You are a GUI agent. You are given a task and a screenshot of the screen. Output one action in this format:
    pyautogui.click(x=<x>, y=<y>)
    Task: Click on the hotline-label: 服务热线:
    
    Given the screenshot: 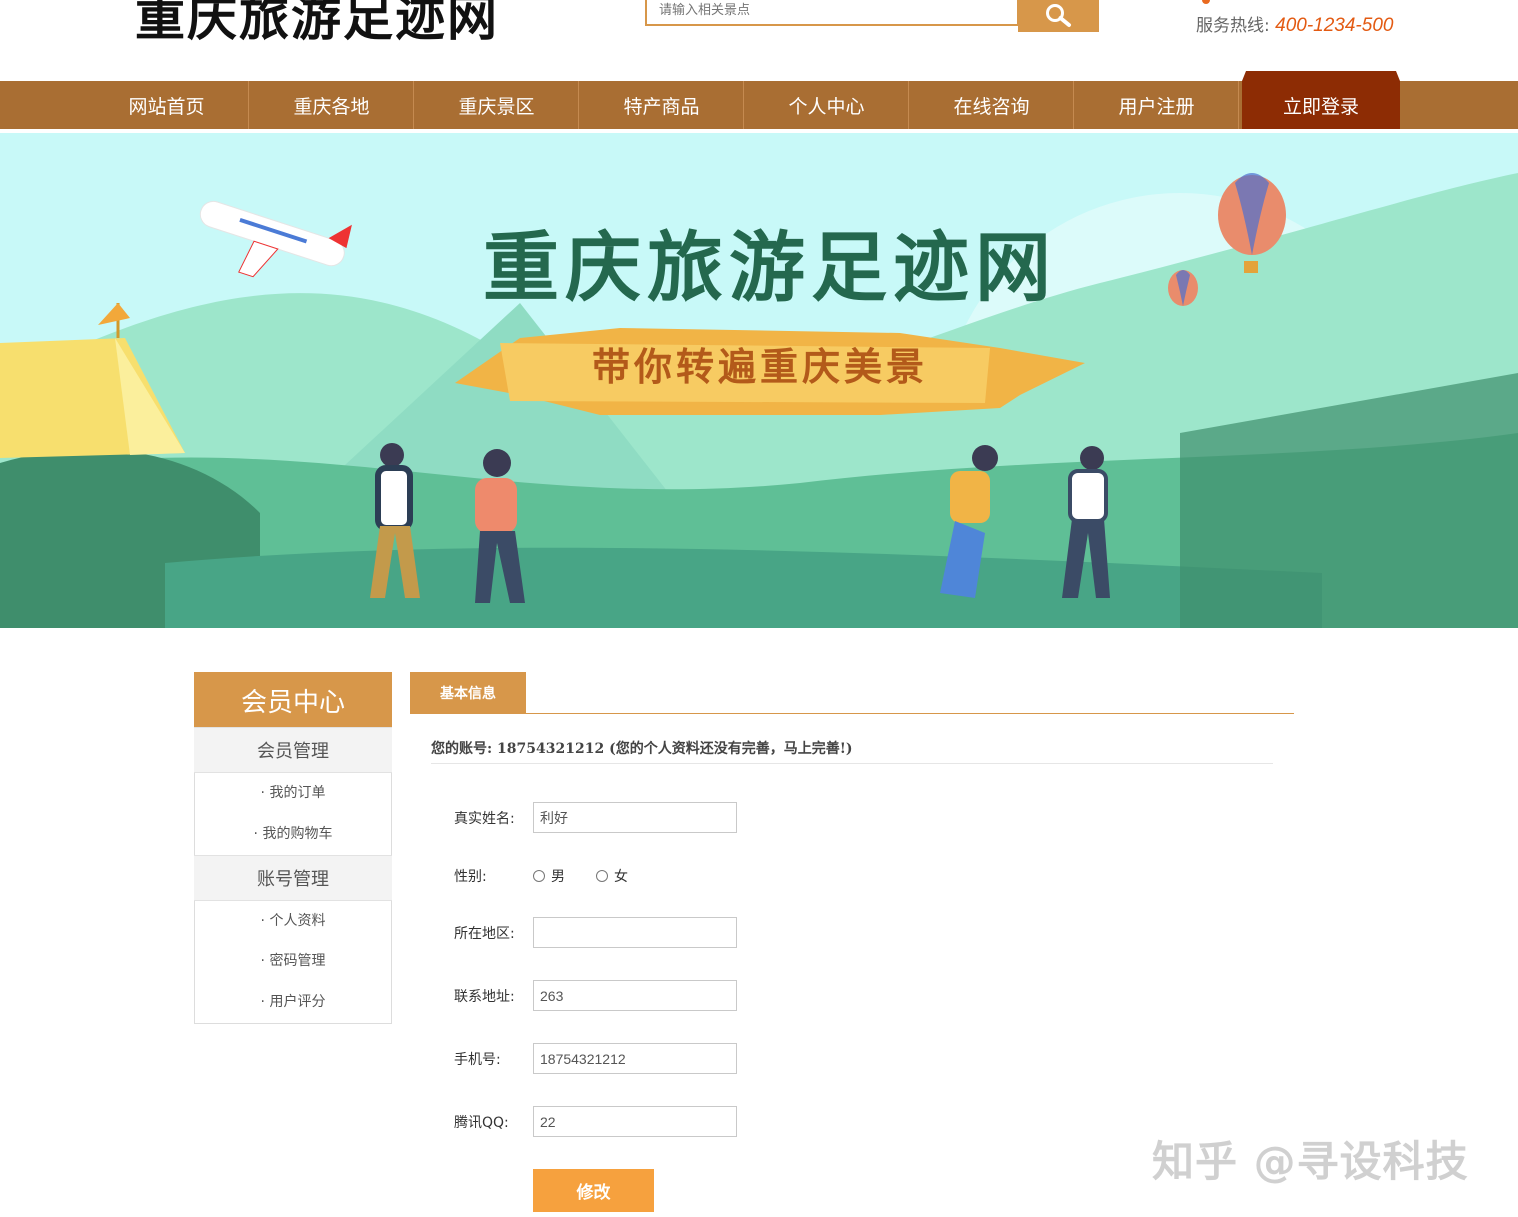 What is the action you would take?
    pyautogui.click(x=1233, y=26)
    